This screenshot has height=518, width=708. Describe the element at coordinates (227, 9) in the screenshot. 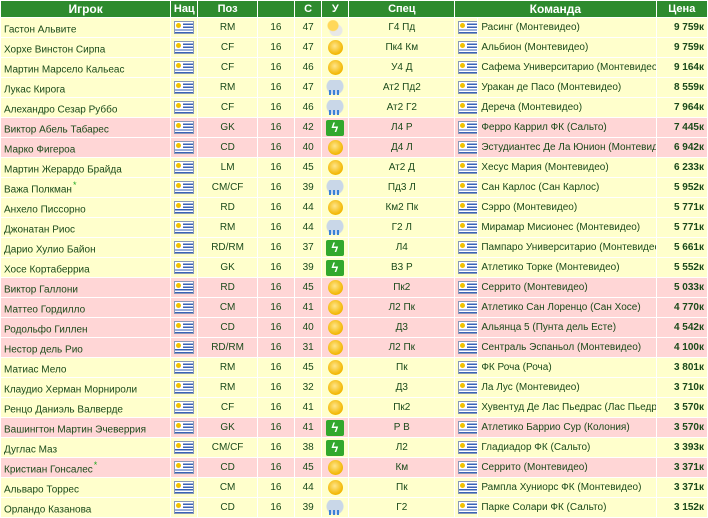

I see `col-pos-header: Поз` at that location.